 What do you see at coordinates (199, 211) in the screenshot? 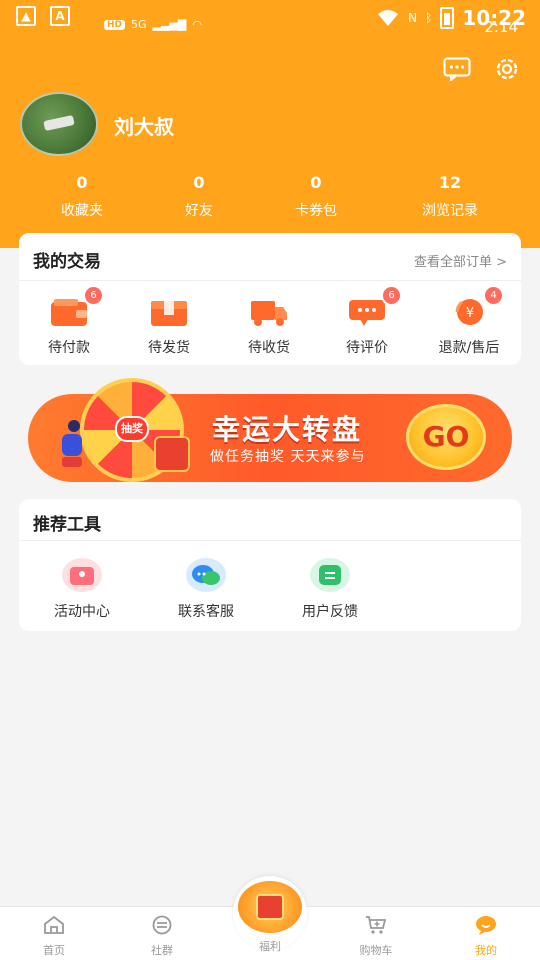
I see `stat-label: 好友` at bounding box center [199, 211].